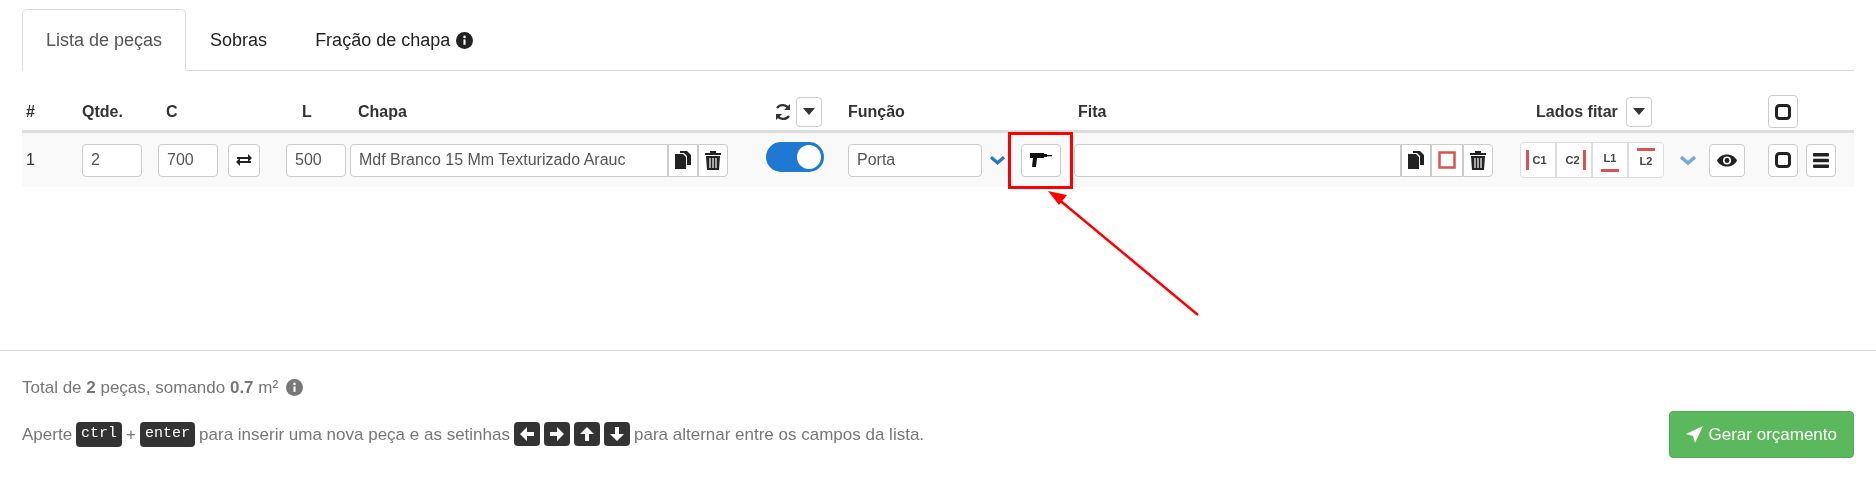 Image resolution: width=1876 pixels, height=484 pixels. What do you see at coordinates (1237, 160) in the screenshot?
I see `input-field` at bounding box center [1237, 160].